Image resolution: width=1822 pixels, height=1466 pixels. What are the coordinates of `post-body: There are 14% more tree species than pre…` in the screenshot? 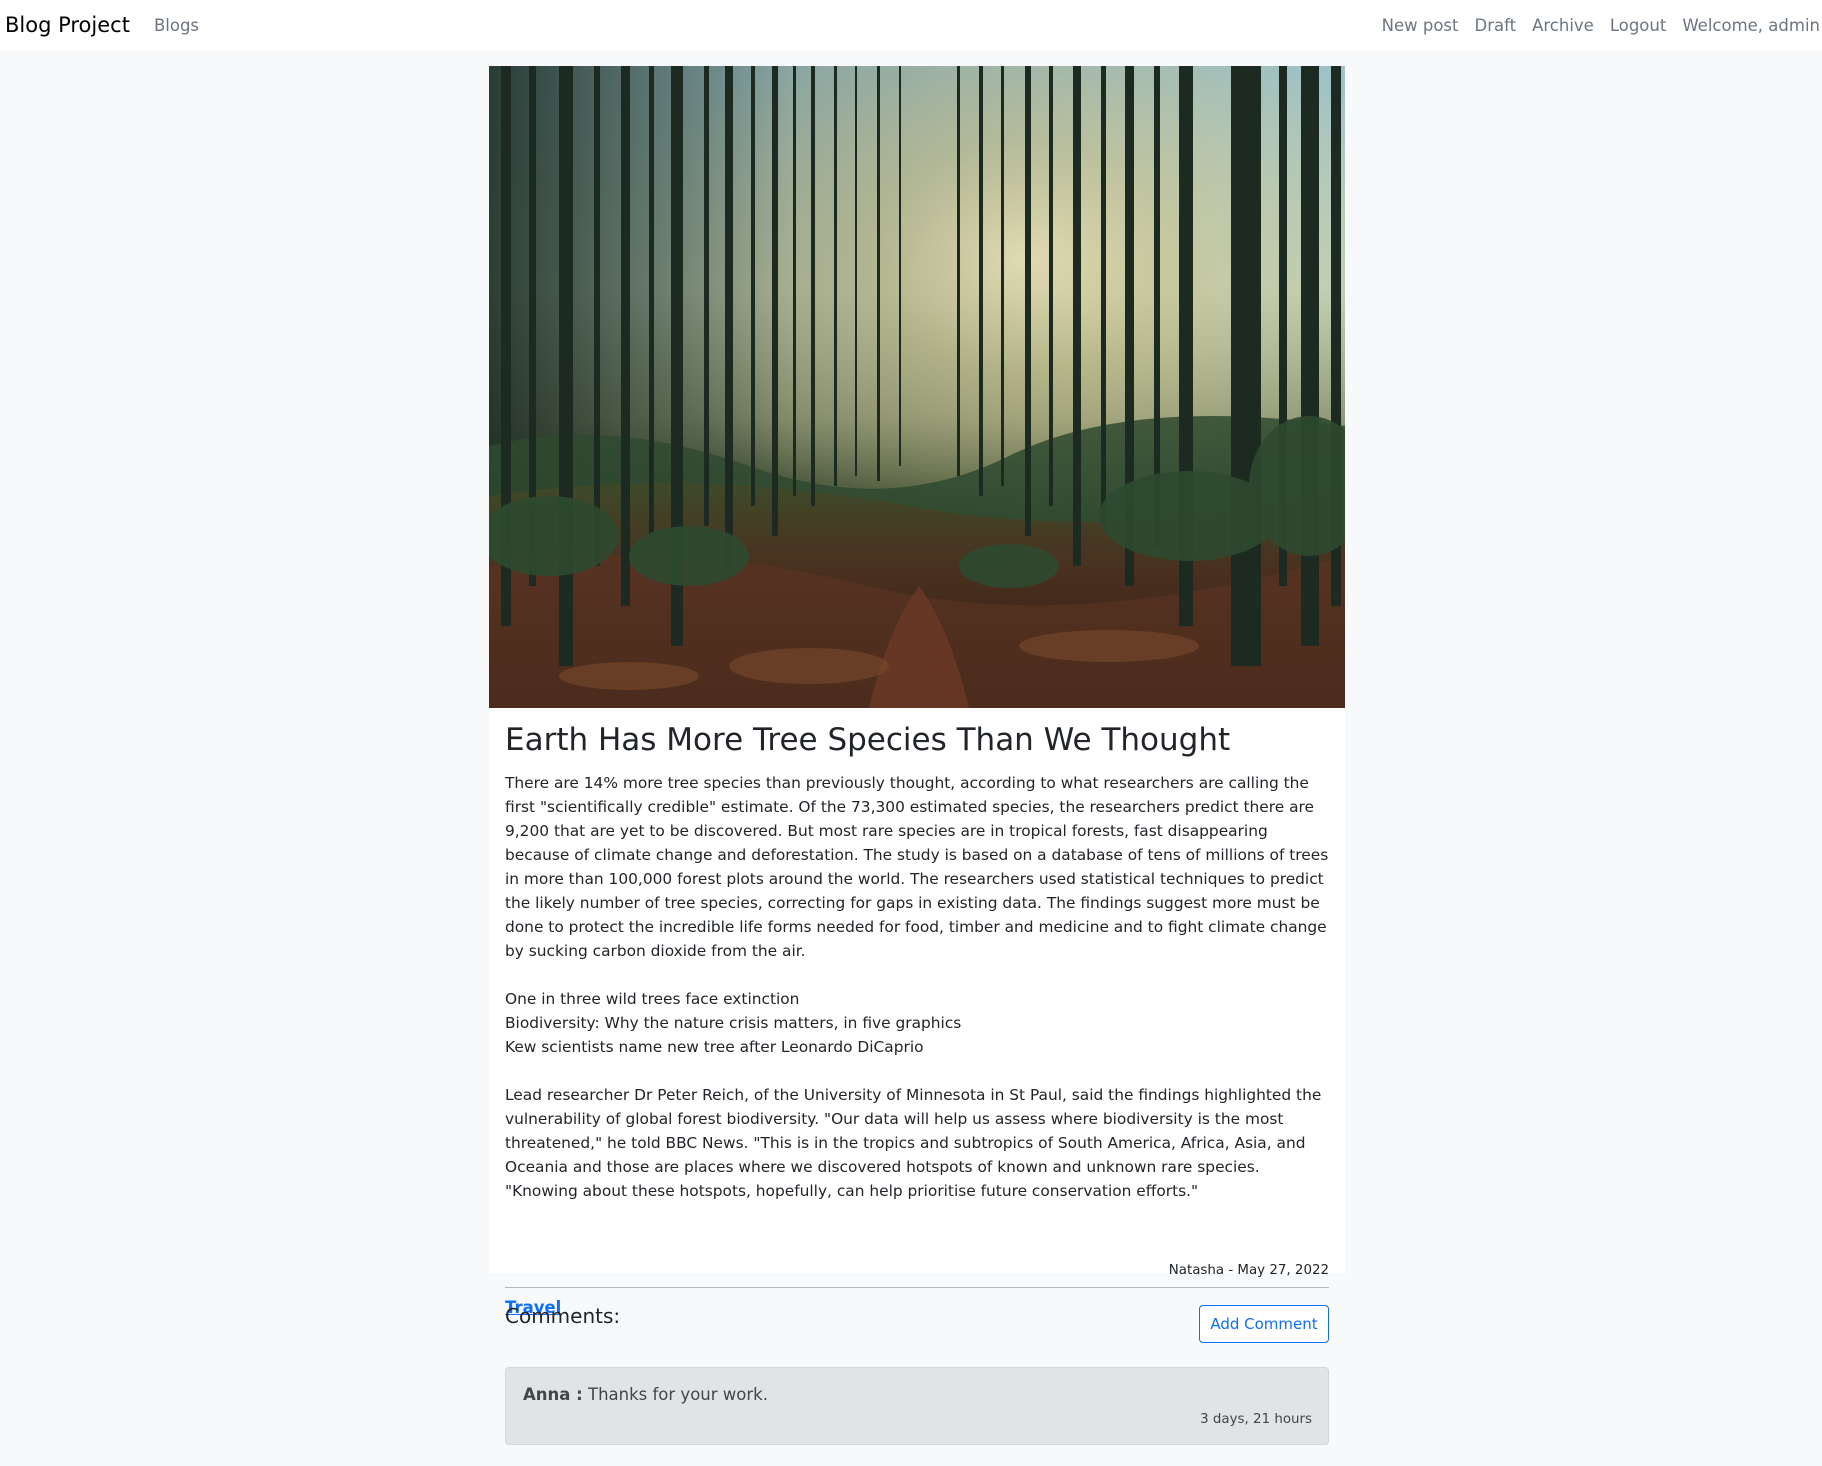 It's located at (917, 987).